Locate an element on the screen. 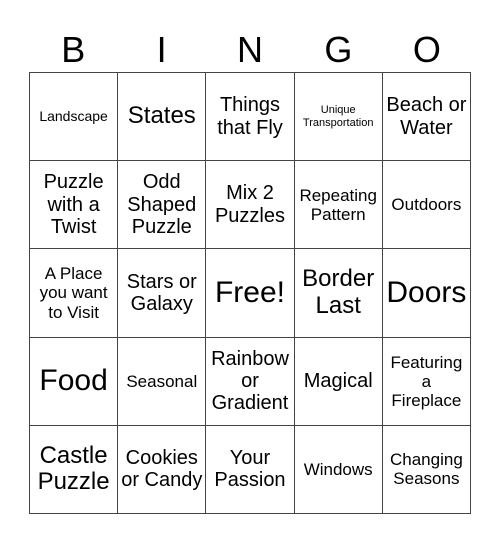  bingo-cell: Seasonal is located at coordinates (162, 381).